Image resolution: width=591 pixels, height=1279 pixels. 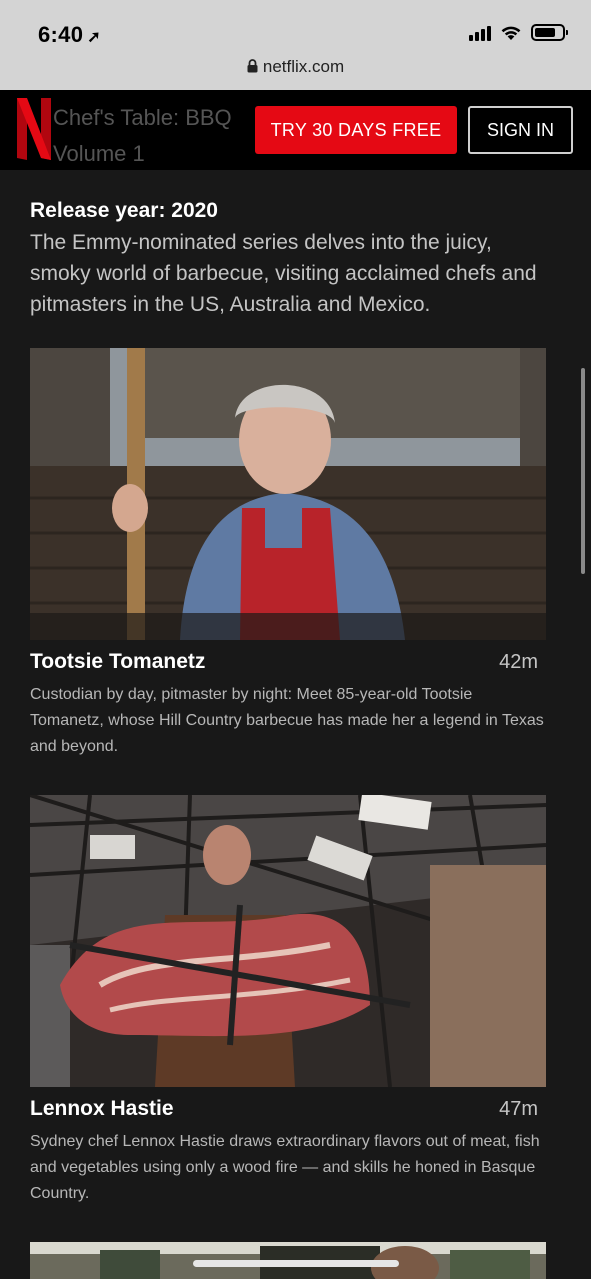 What do you see at coordinates (520, 130) in the screenshot?
I see `sign-in-button: SIGN IN` at bounding box center [520, 130].